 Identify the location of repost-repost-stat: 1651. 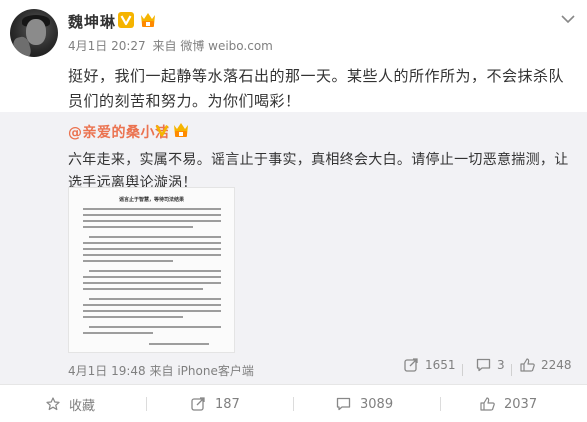
(430, 365).